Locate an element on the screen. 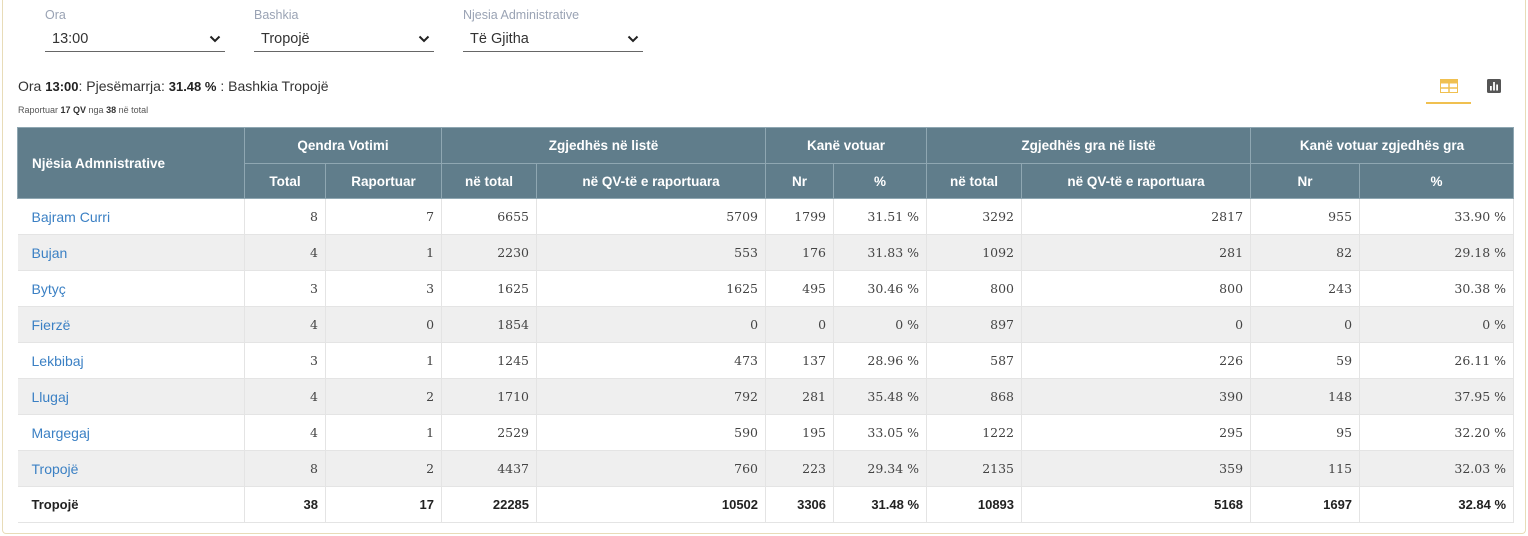  table-cell: 33.05 % is located at coordinates (880, 432).